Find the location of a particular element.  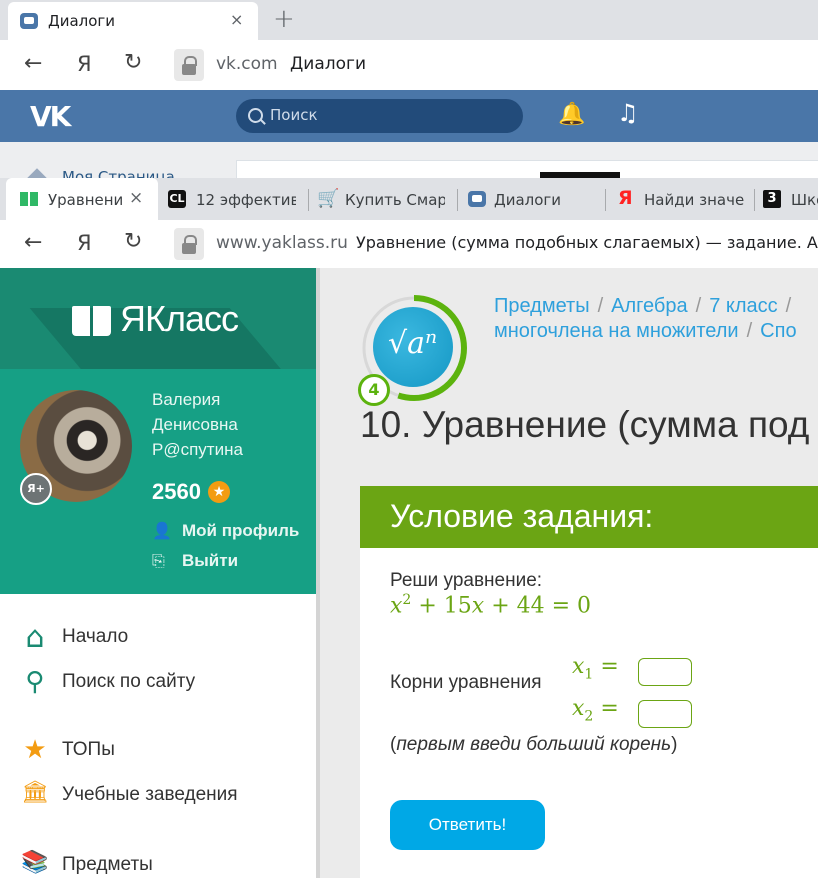

breadcrumb-item: 7 класс is located at coordinates (743, 306).